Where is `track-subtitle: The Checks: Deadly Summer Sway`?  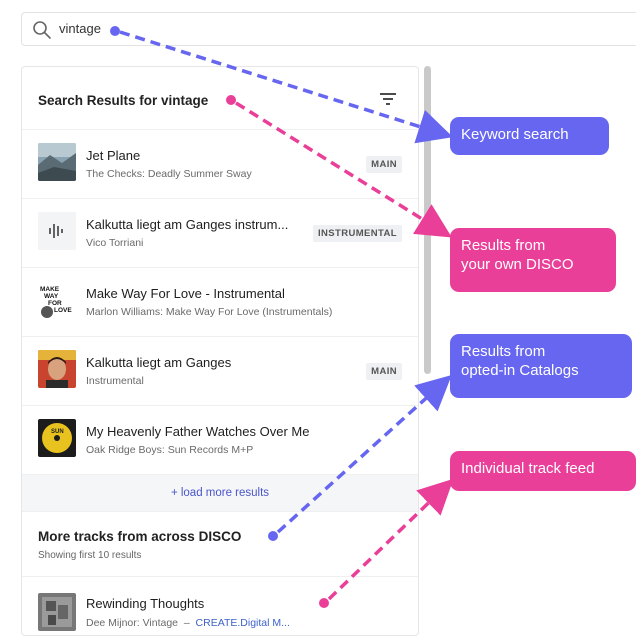 track-subtitle: The Checks: Deadly Summer Sway is located at coordinates (169, 174).